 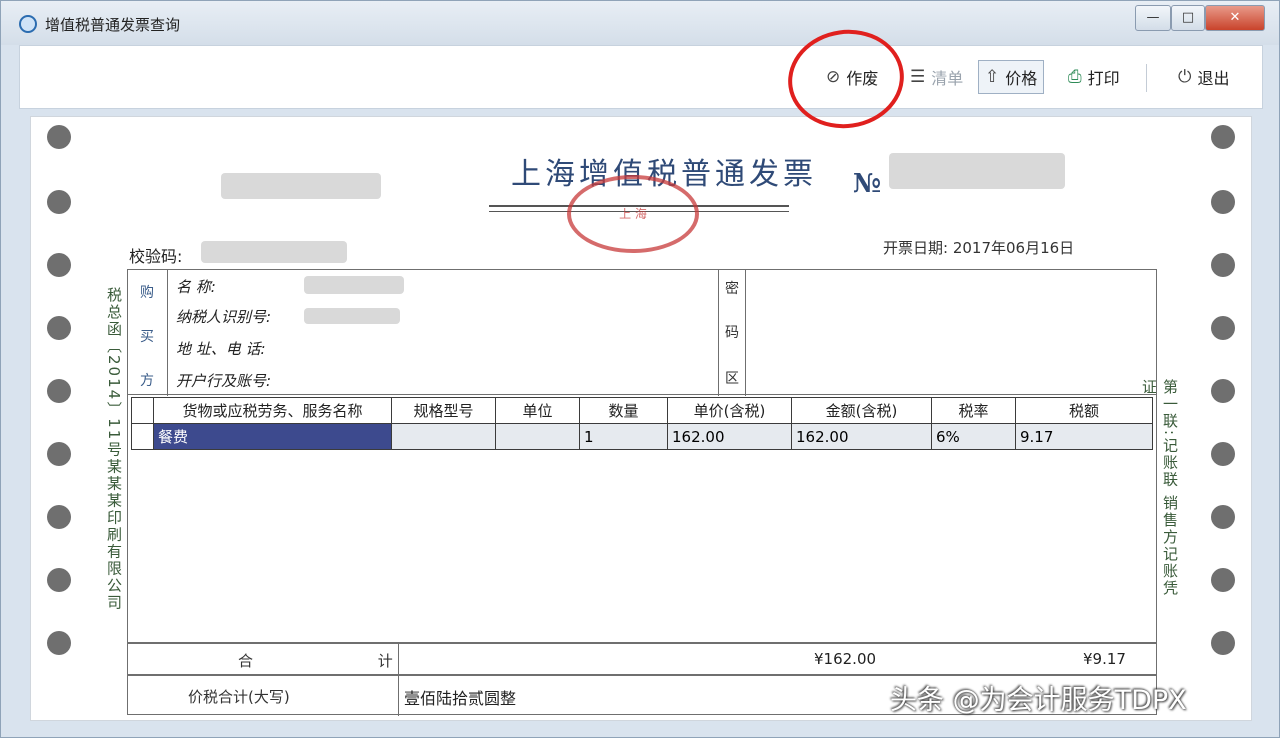 What do you see at coordinates (732, 289) in the screenshot?
I see `cipher-caption-char: 密` at bounding box center [732, 289].